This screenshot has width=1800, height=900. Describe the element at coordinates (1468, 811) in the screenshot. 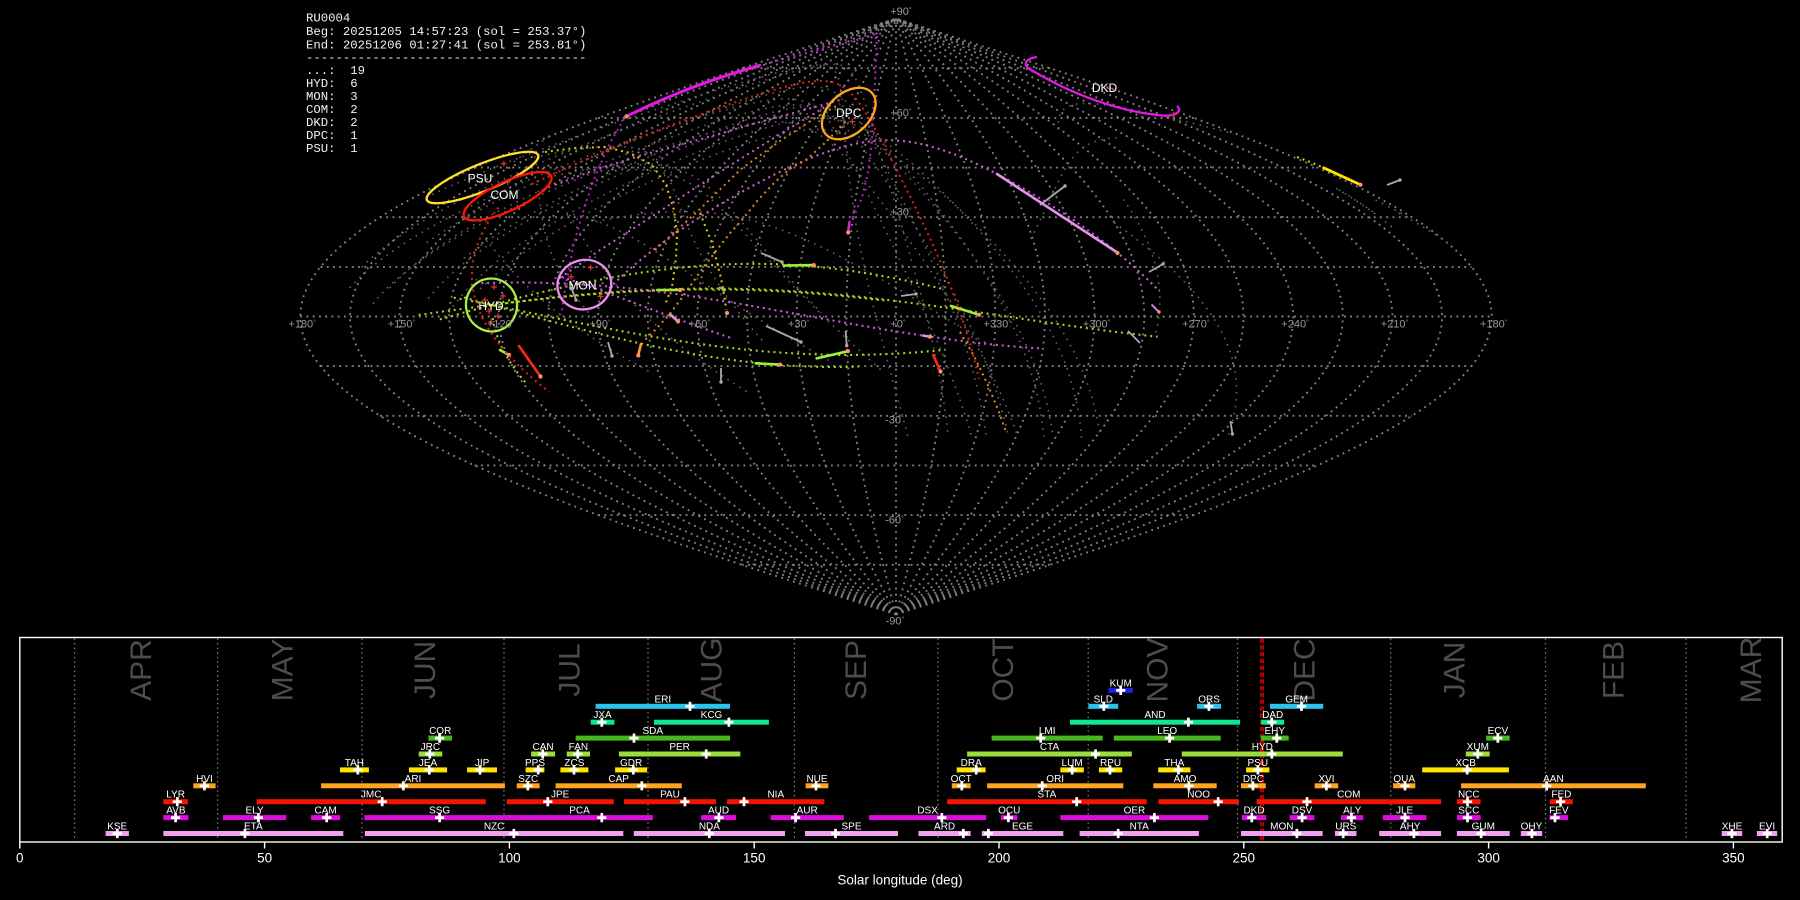

I see `svg-text: SCC` at that location.